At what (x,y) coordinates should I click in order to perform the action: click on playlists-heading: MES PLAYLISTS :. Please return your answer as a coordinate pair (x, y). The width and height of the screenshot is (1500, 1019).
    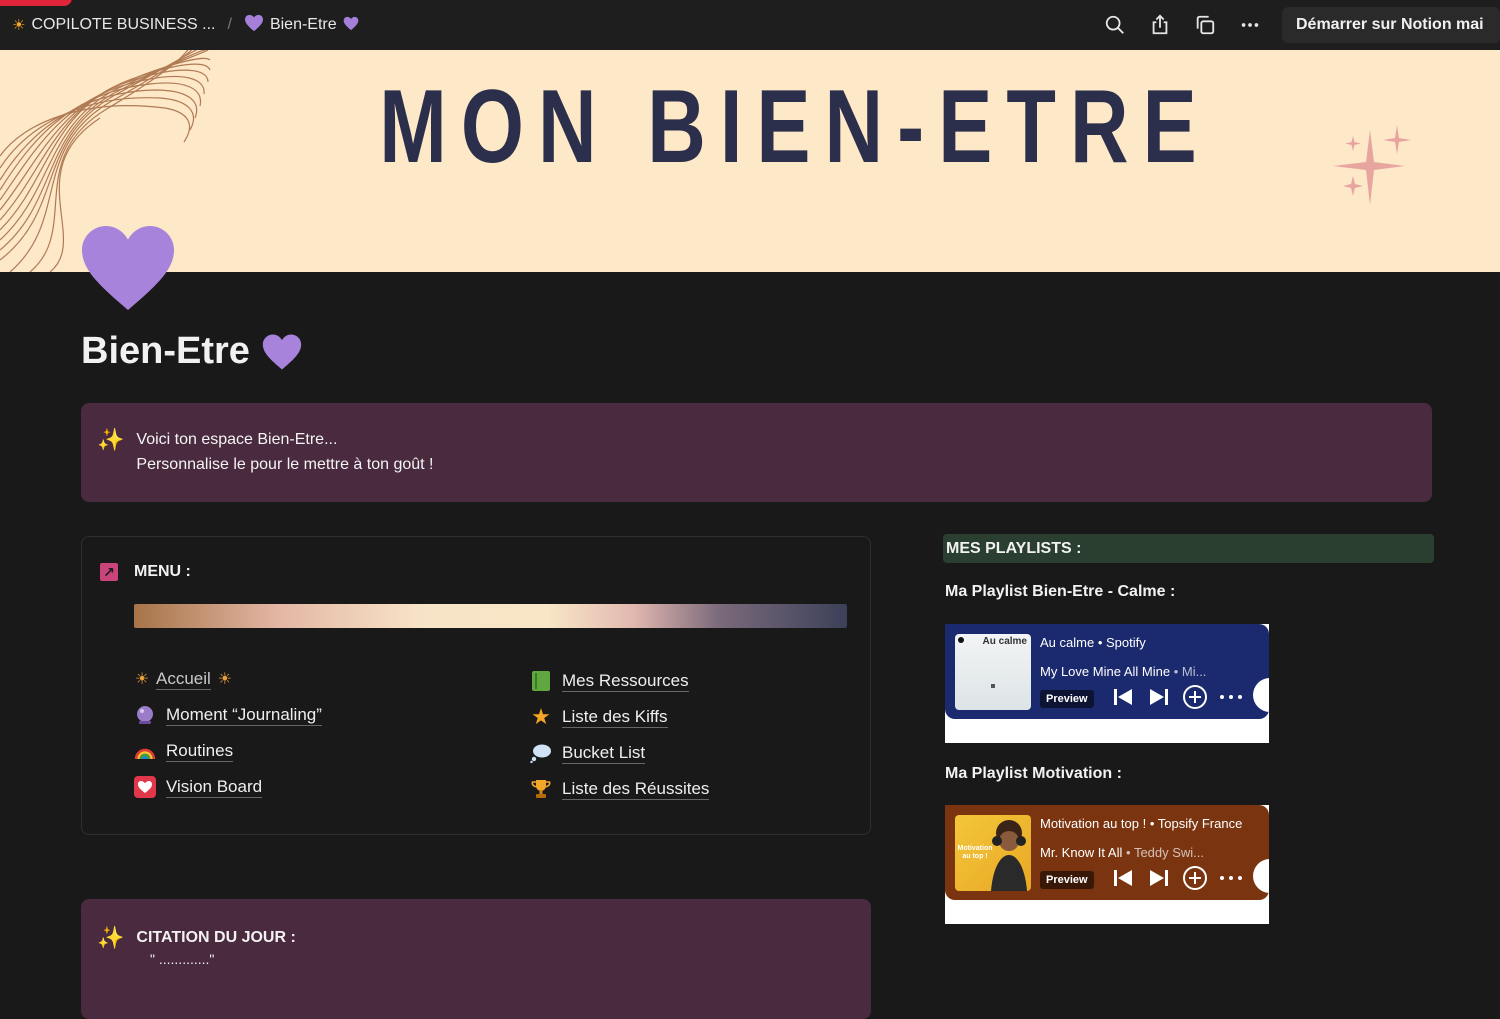
    Looking at the image, I should click on (1188, 548).